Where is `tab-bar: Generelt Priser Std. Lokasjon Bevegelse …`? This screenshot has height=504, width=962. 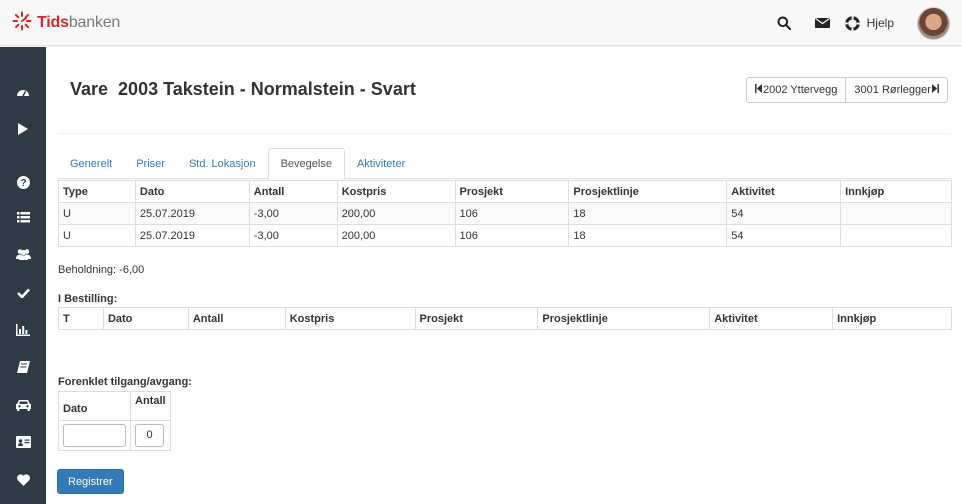
tab-bar: Generelt Priser Std. Lokasjon Bevegelse … is located at coordinates (505, 164).